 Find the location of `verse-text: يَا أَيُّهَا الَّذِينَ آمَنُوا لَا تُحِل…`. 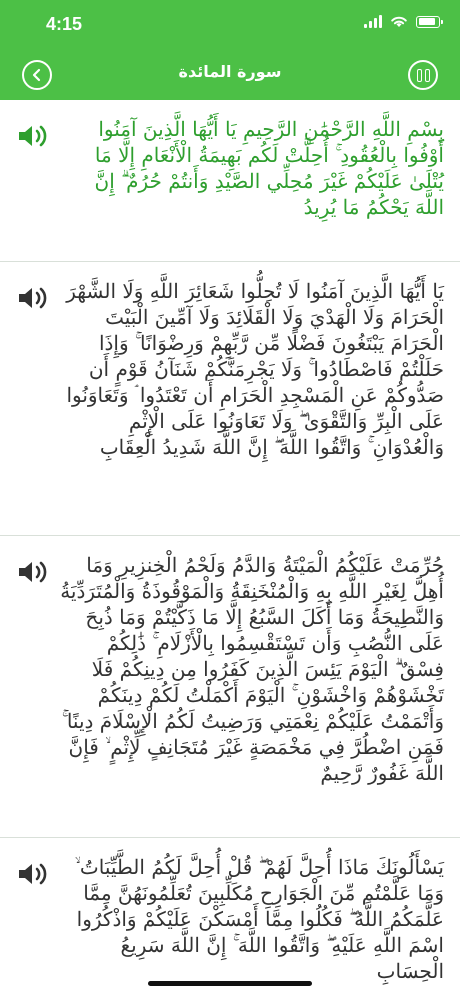

verse-text: يَا أَيُّهَا الَّذِينَ آمَنُوا لَا تُحِل… is located at coordinates (255, 369).